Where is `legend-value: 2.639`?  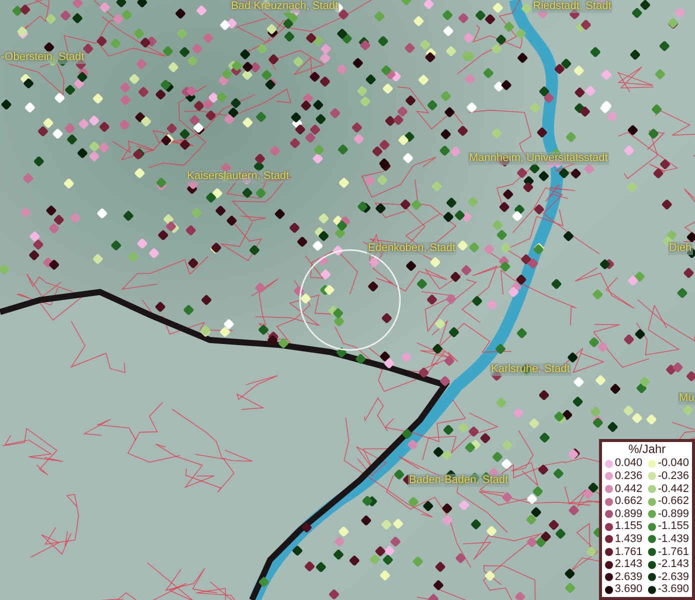
legend-value: 2.639 is located at coordinates (629, 577).